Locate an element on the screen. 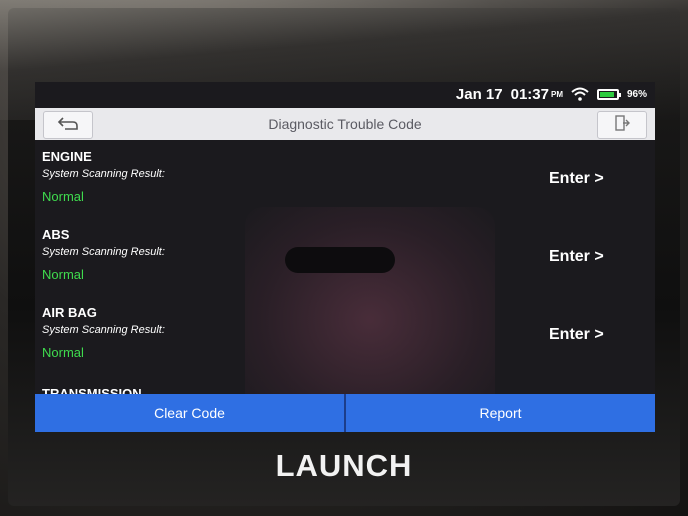 This screenshot has width=688, height=516. battery-percent: 96% is located at coordinates (636, 94).